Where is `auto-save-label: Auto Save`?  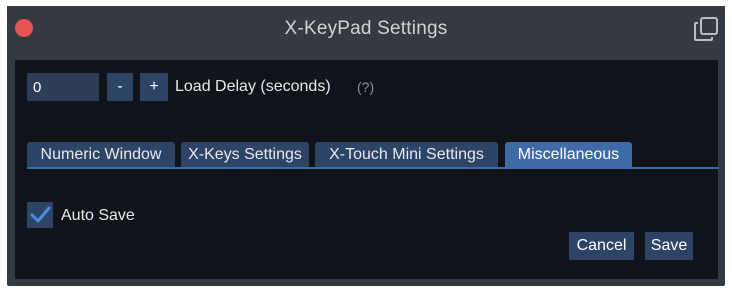 auto-save-label: Auto Save is located at coordinates (98, 215).